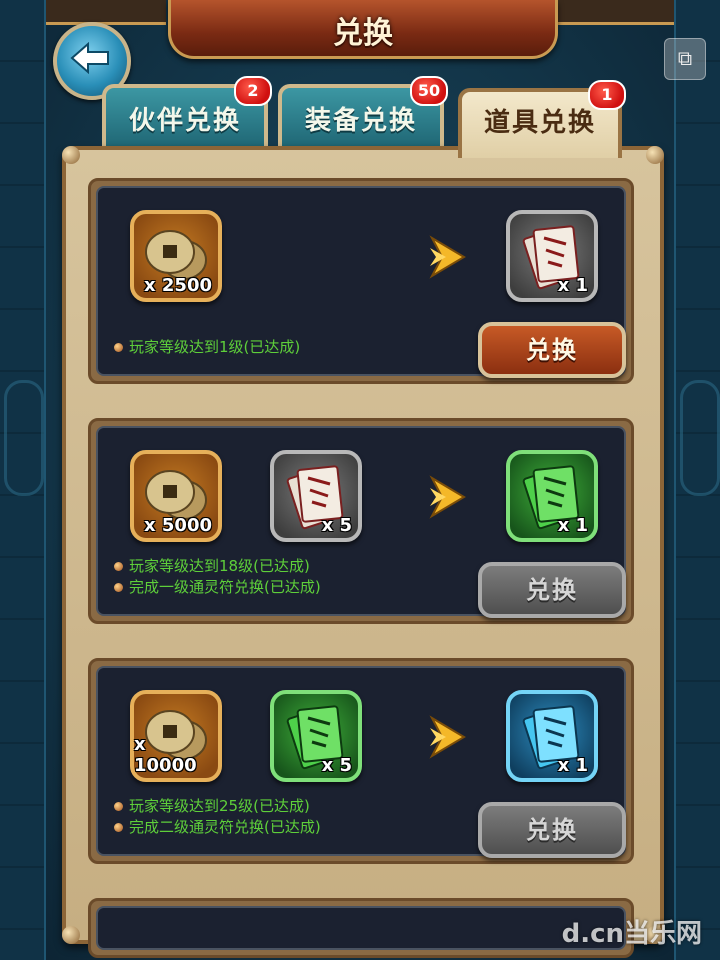 The image size is (720, 960). Describe the element at coordinates (176, 496) in the screenshot. I see `coins-slot: x 5000` at that location.